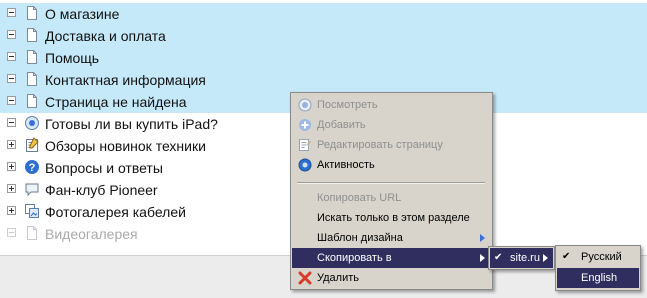 The height and width of the screenshot is (298, 647). I want to click on menu-item-edit-page: Редактировать страницу, so click(391, 145).